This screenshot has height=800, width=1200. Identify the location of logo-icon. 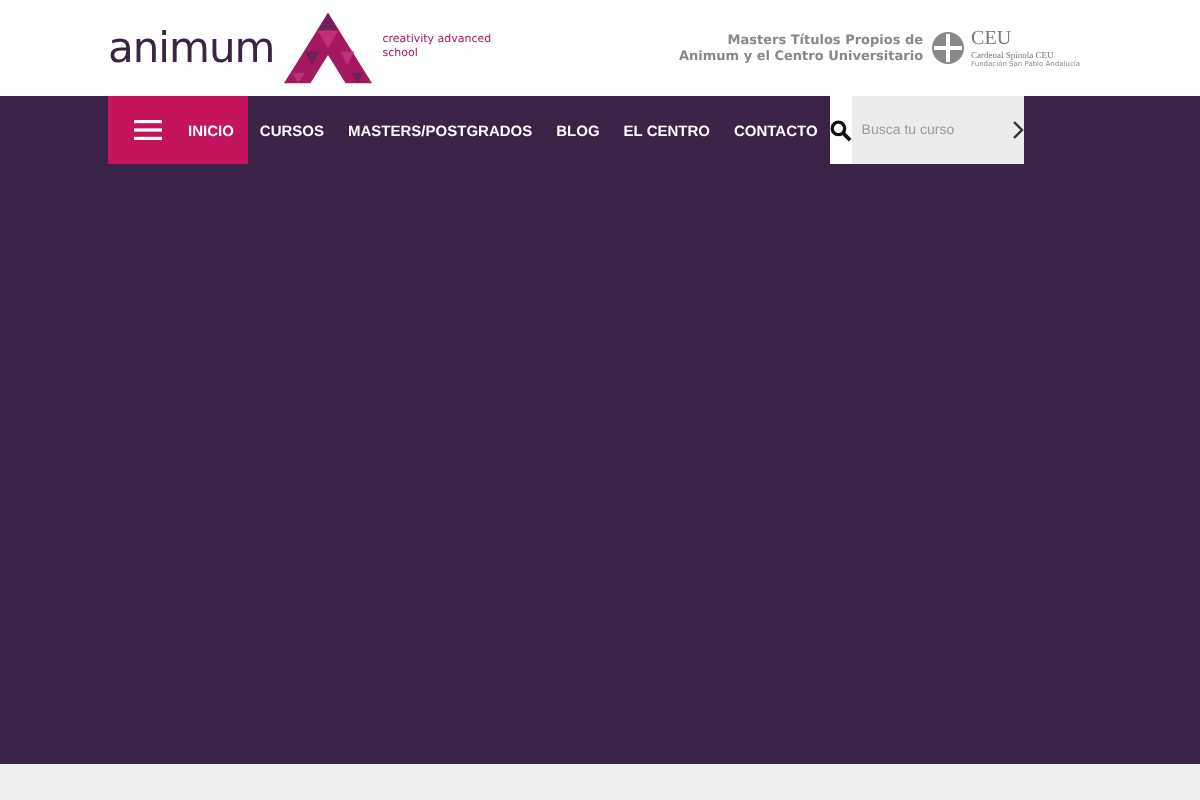
(328, 48).